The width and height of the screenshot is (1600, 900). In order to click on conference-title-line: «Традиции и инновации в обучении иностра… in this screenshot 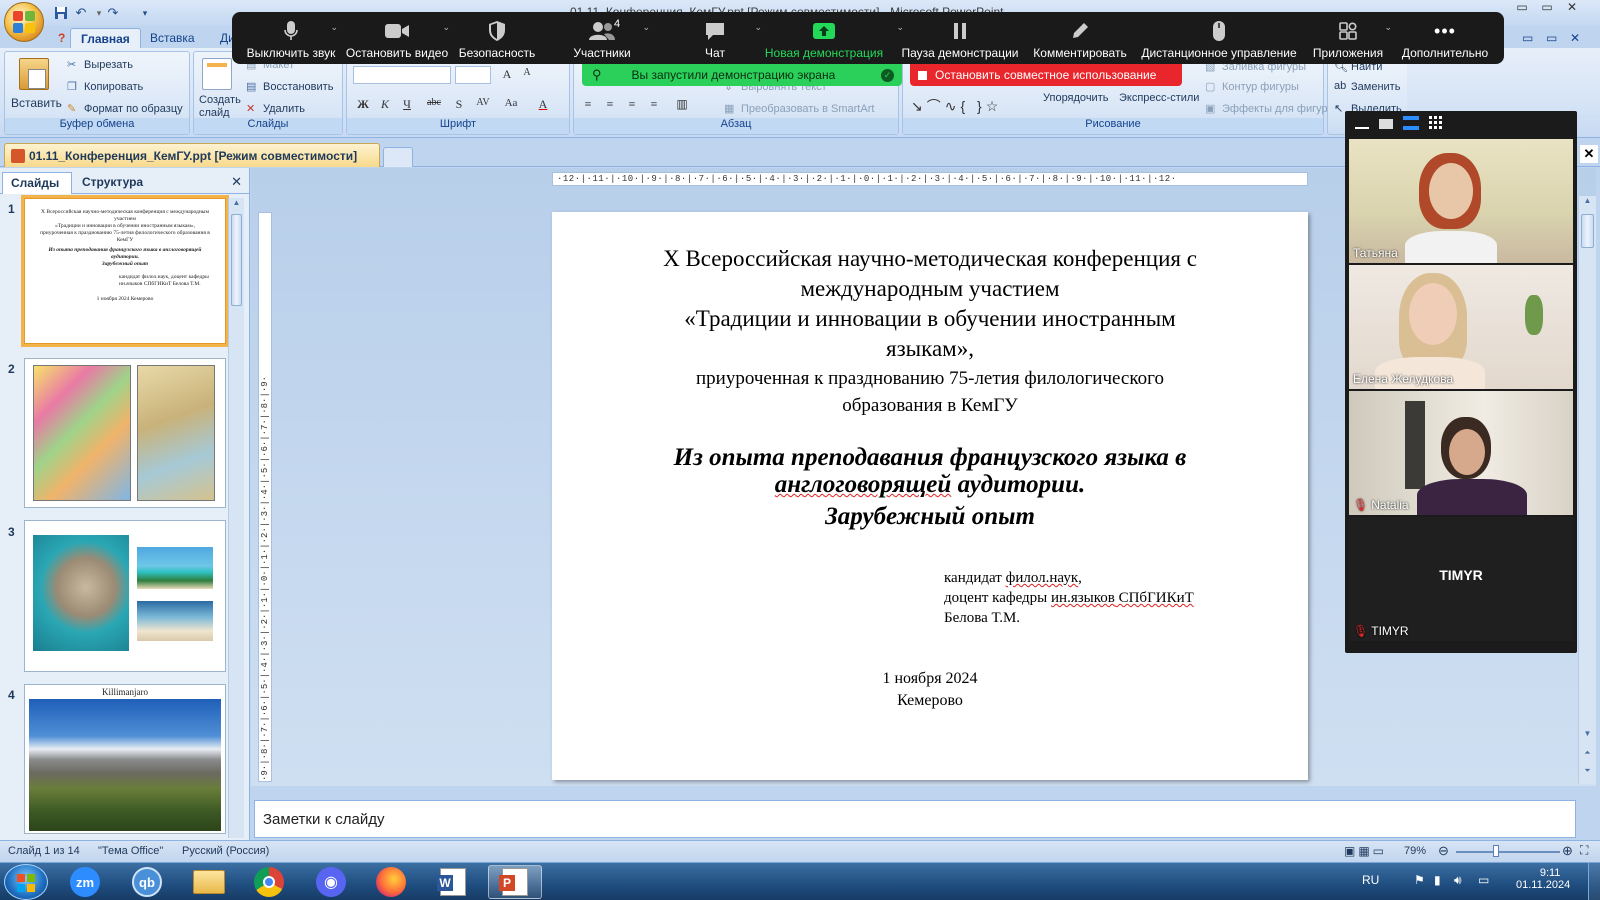, I will do `click(930, 319)`.